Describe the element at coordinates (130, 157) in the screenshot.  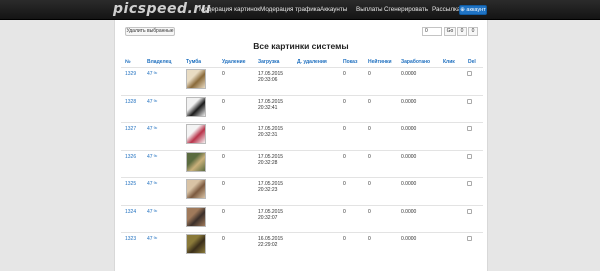
I see `row-id-link: 1326` at that location.